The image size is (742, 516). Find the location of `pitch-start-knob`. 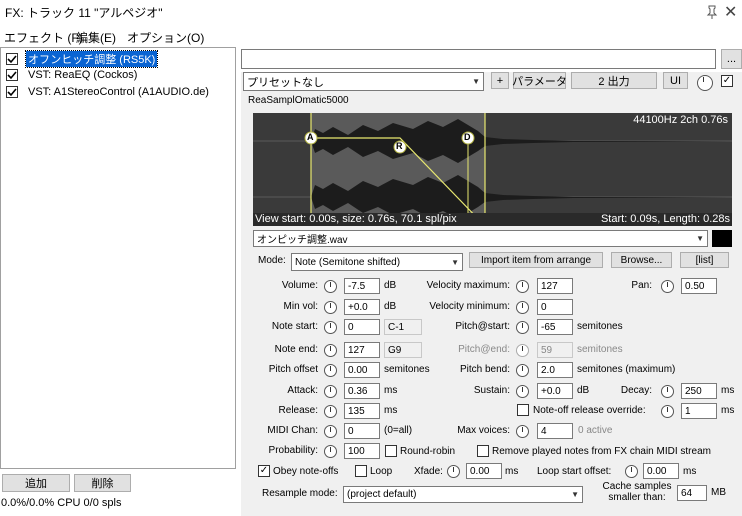

pitch-start-knob is located at coordinates (522, 327).